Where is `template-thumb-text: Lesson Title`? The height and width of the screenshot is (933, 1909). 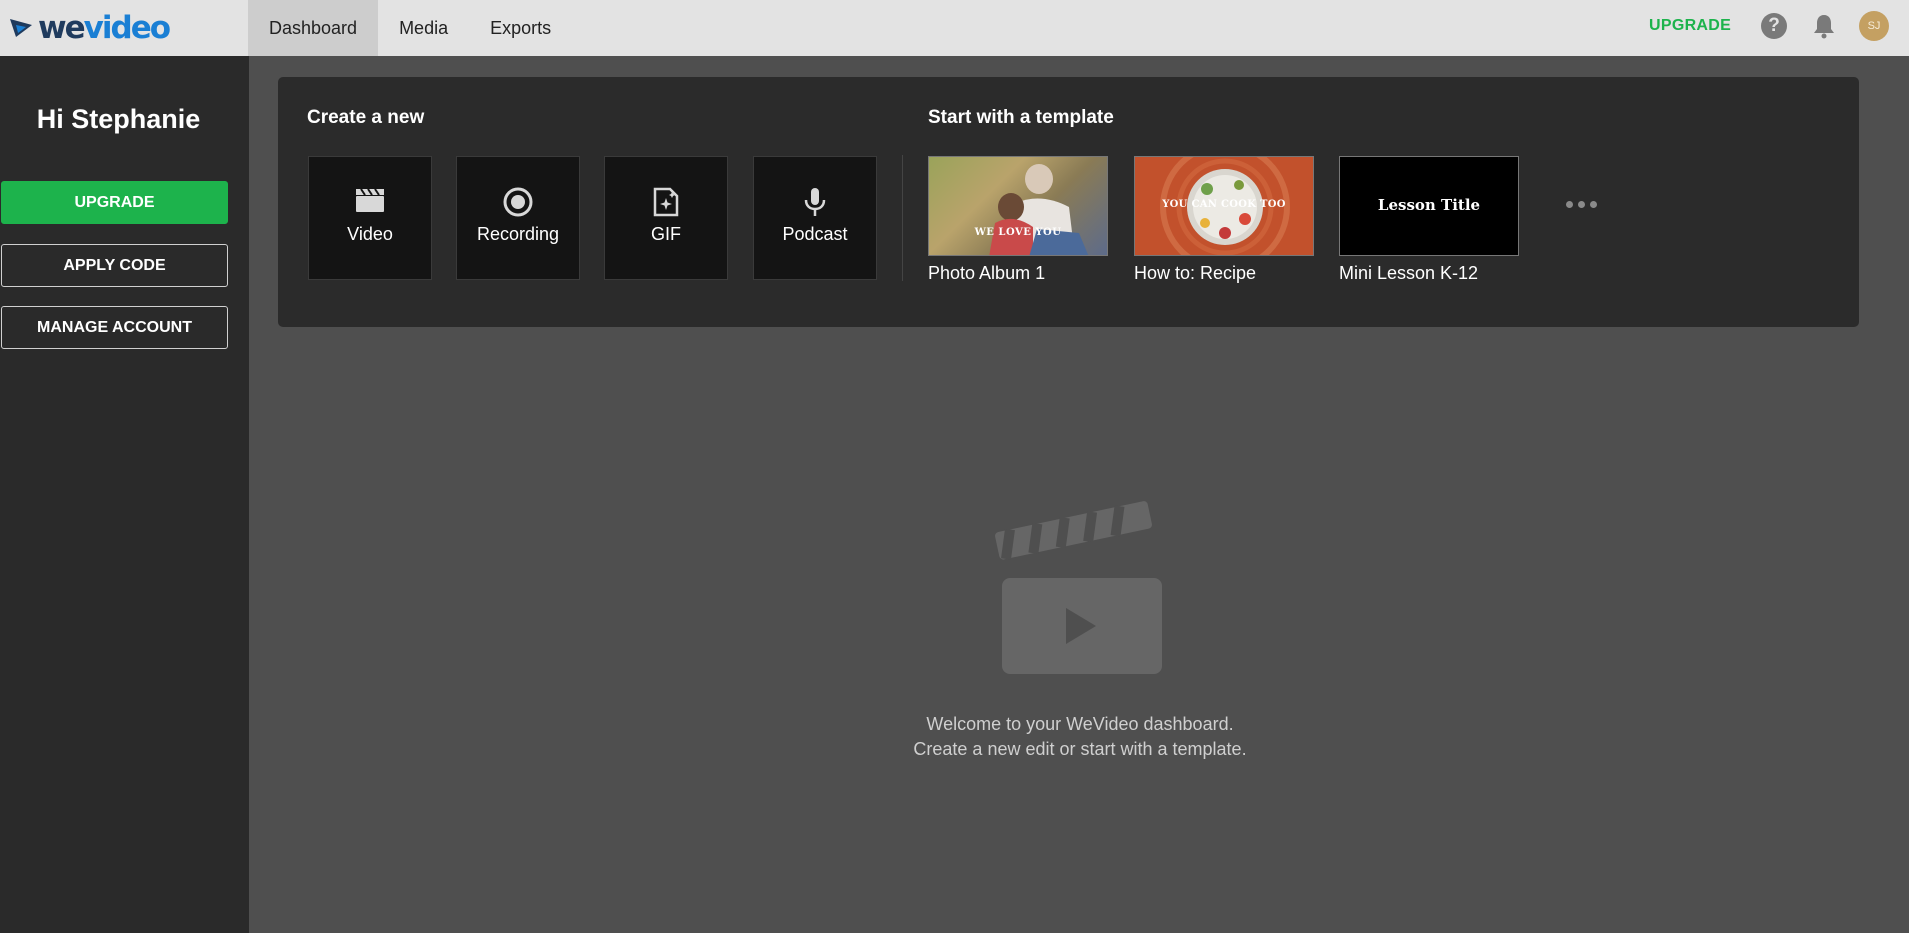
template-thumb-text: Lesson Title is located at coordinates (1429, 205).